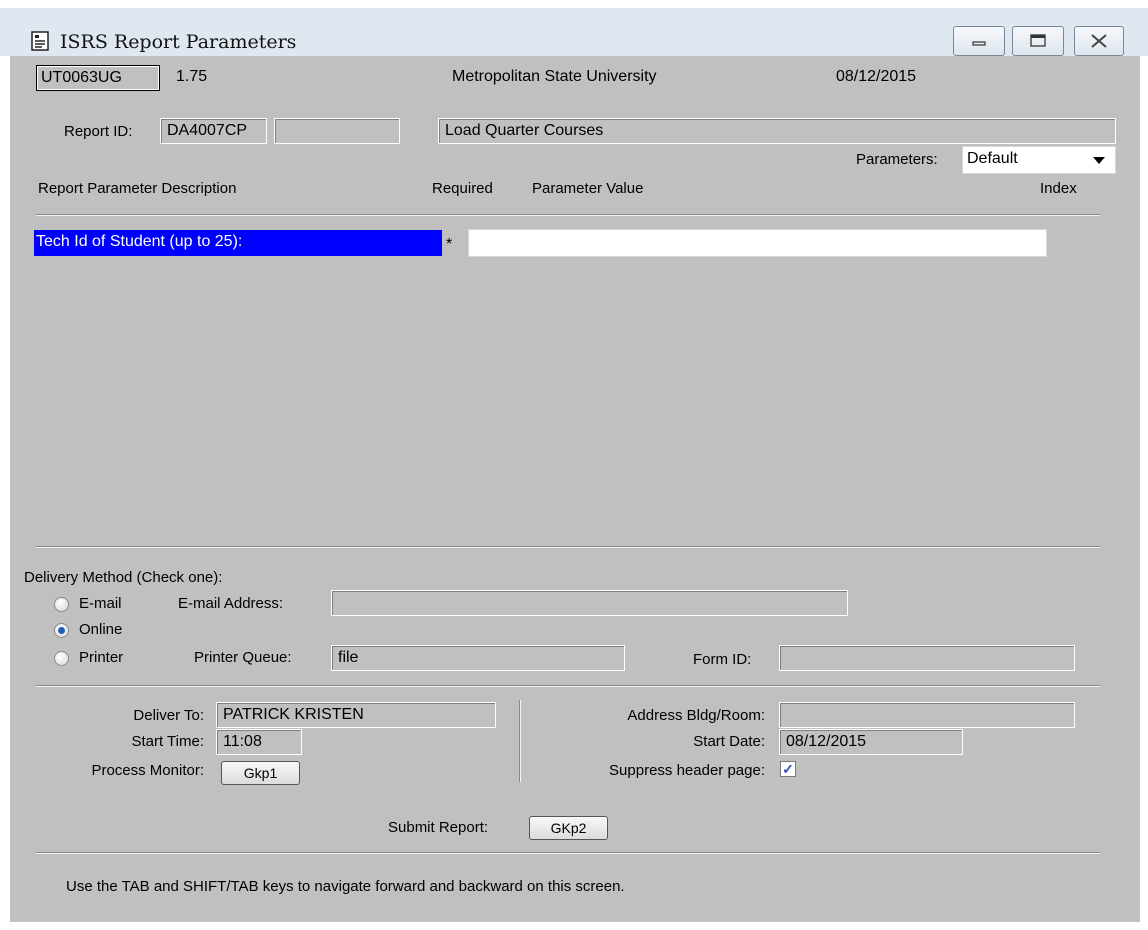 The width and height of the screenshot is (1148, 930). What do you see at coordinates (876, 76) in the screenshot?
I see `header-date: 08/12/2015` at bounding box center [876, 76].